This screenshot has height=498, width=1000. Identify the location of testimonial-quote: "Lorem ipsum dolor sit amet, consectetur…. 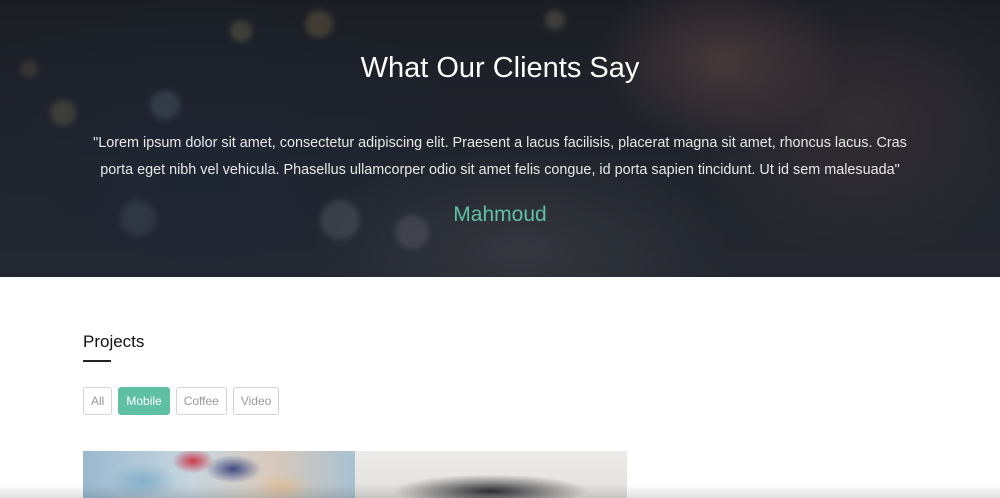
(500, 156).